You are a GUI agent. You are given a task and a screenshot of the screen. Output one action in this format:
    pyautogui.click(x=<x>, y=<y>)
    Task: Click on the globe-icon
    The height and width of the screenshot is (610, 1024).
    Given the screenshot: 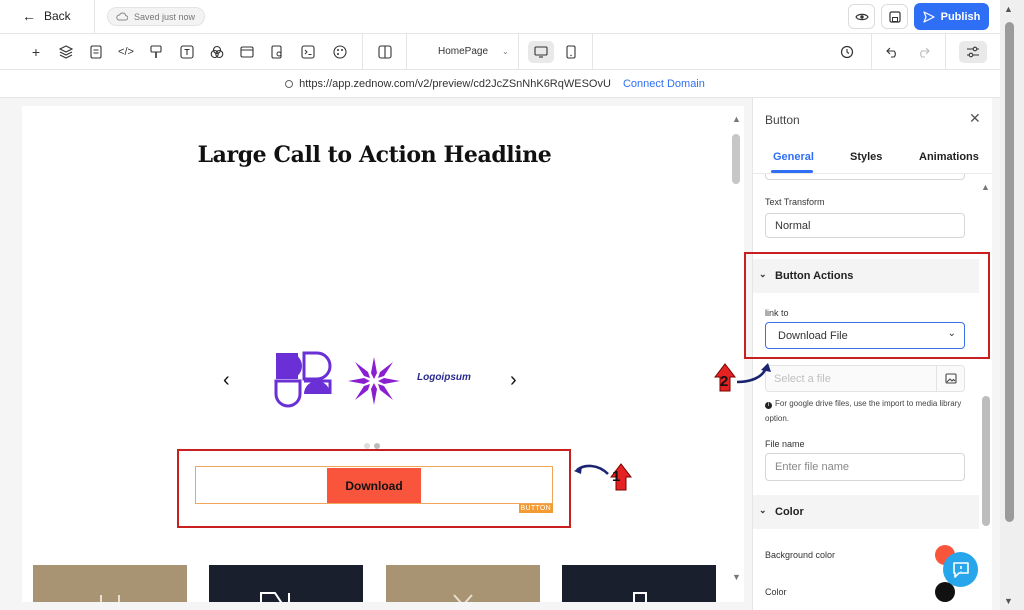 What is the action you would take?
    pyautogui.click(x=289, y=83)
    